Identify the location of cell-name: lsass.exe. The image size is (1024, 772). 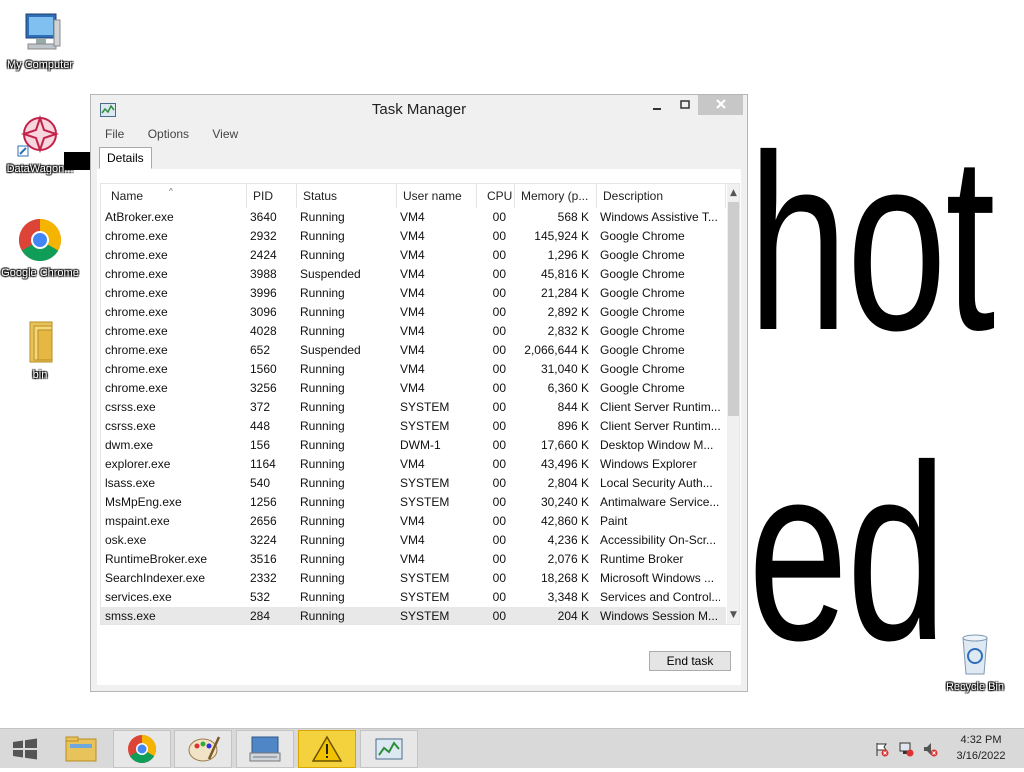
(130, 483).